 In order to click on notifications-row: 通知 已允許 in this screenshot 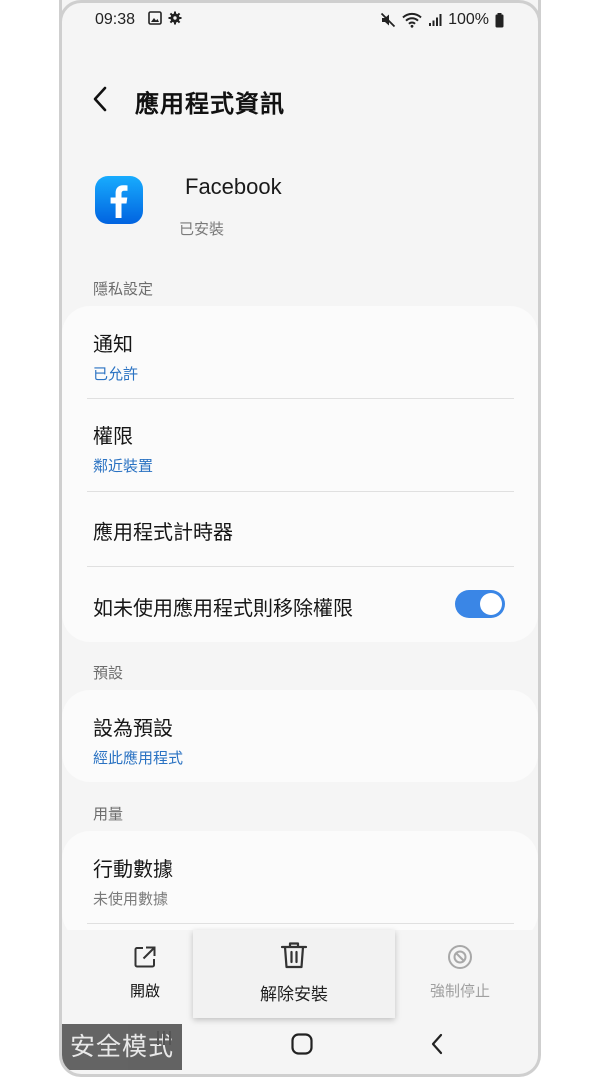, I will do `click(303, 356)`.